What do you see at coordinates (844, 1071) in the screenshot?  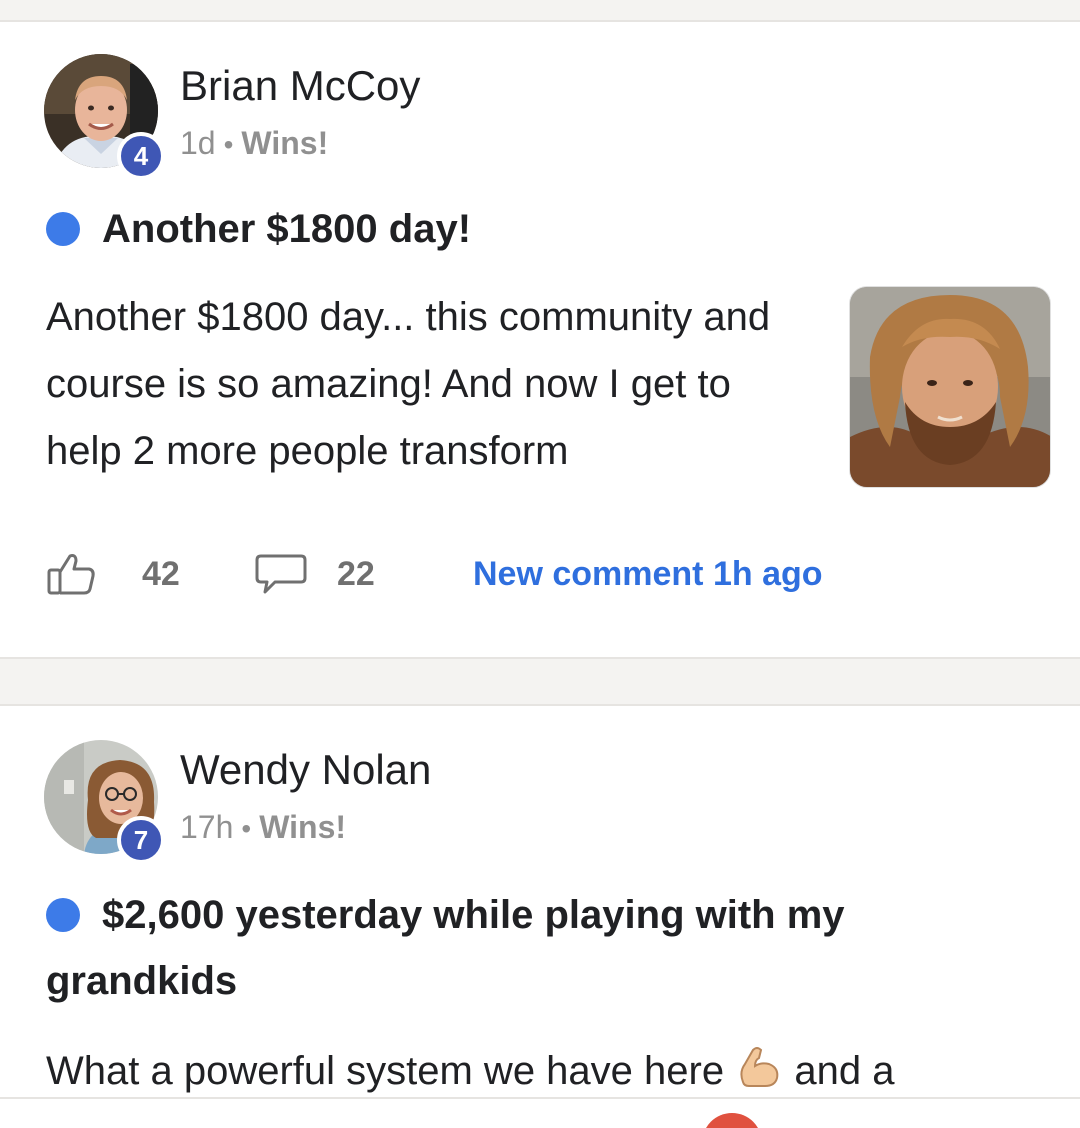 I see `post-body-text-continued: and a` at bounding box center [844, 1071].